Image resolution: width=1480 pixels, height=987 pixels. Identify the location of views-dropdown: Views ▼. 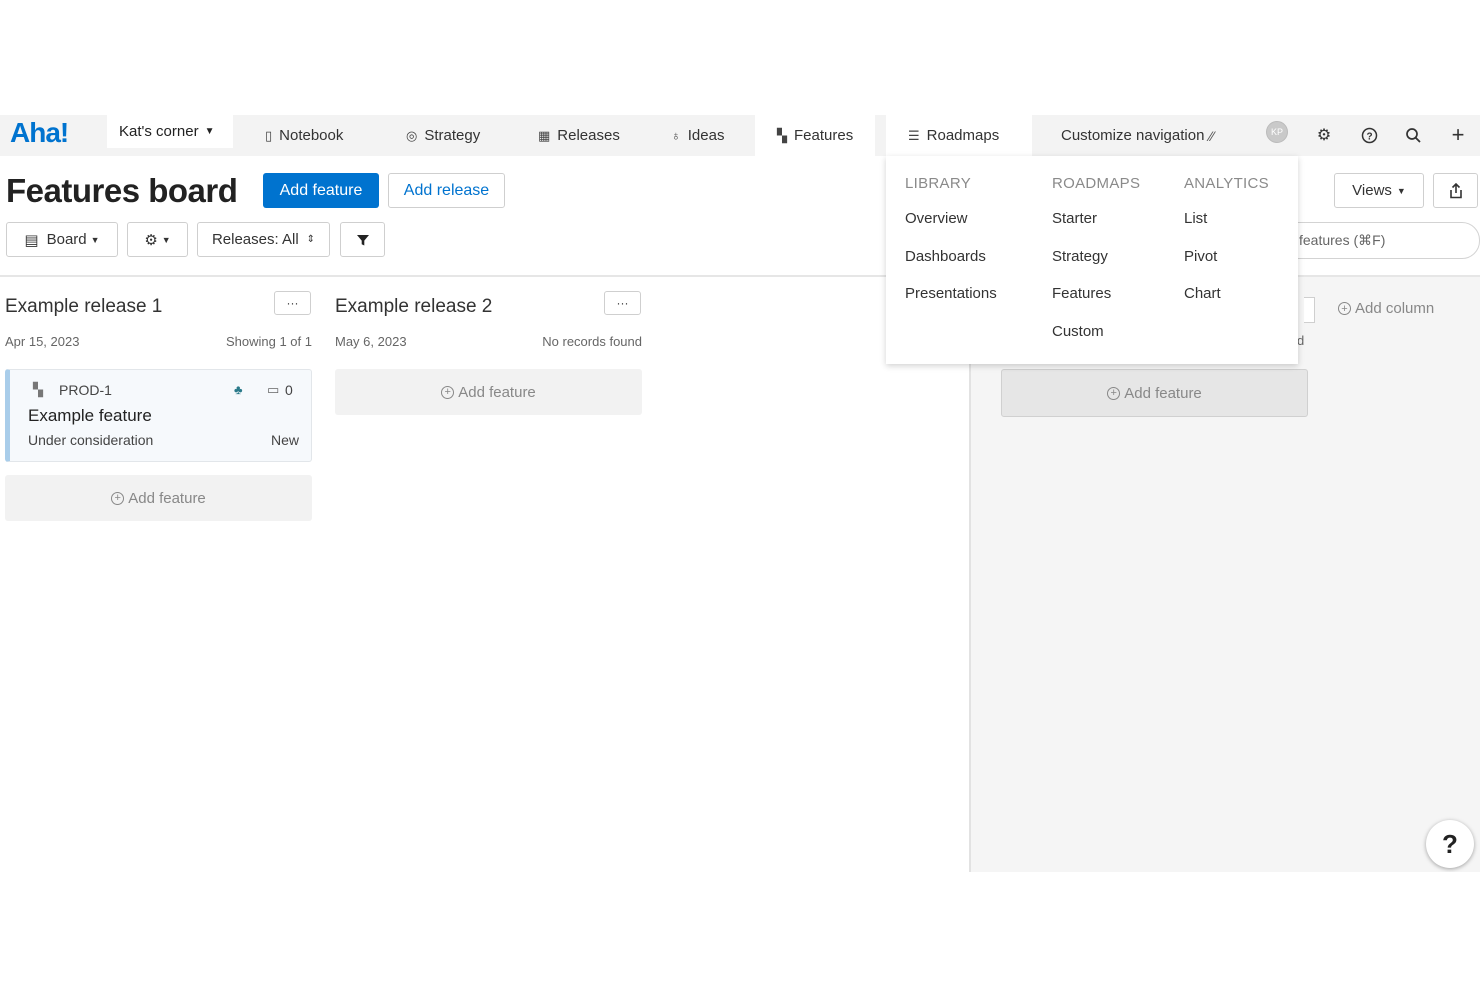
(1379, 190).